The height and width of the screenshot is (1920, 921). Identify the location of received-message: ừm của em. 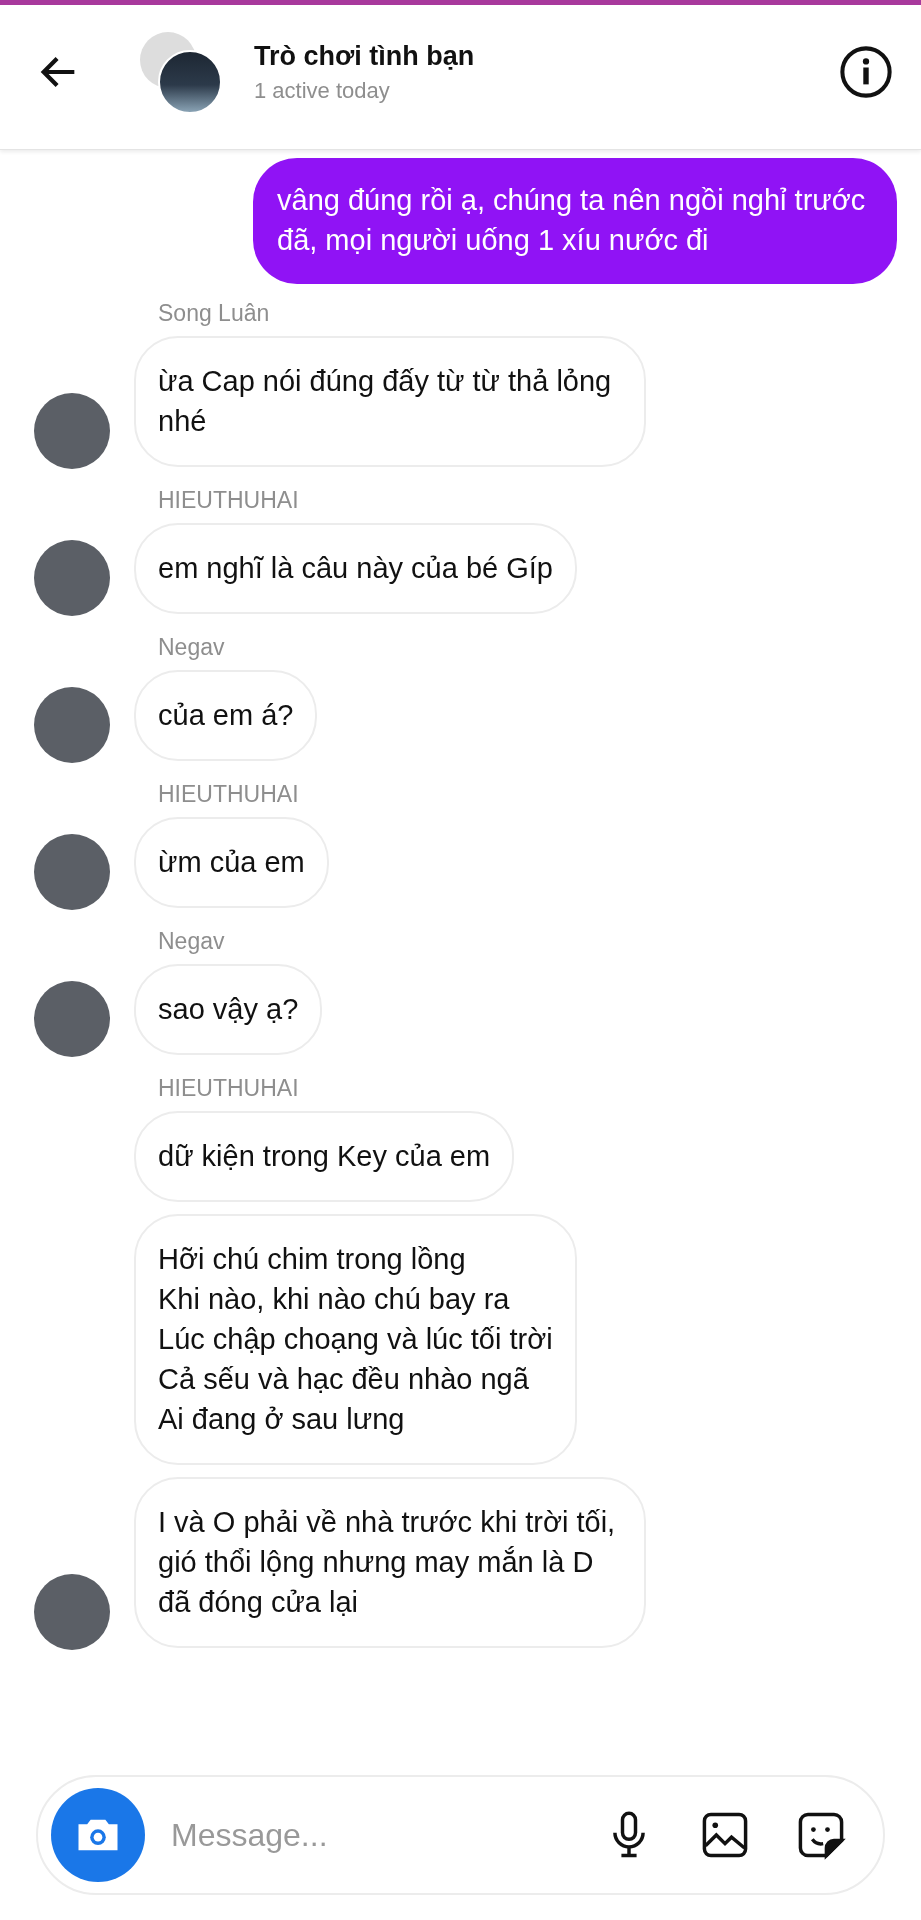
(231, 862).